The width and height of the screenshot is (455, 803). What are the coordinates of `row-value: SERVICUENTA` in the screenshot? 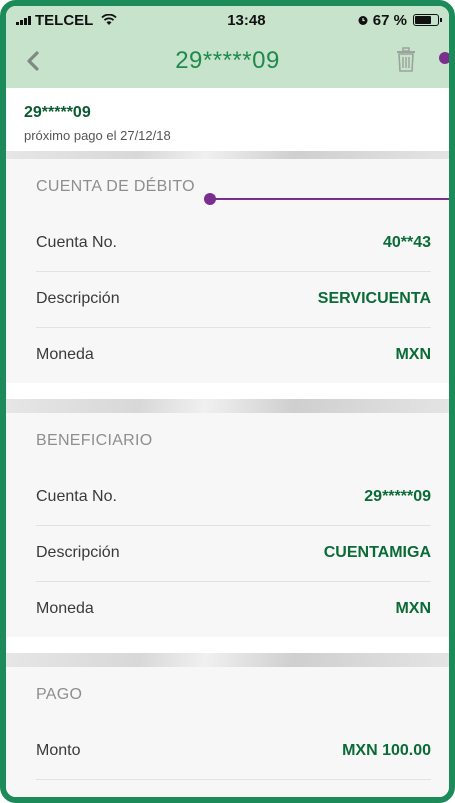 It's located at (374, 298).